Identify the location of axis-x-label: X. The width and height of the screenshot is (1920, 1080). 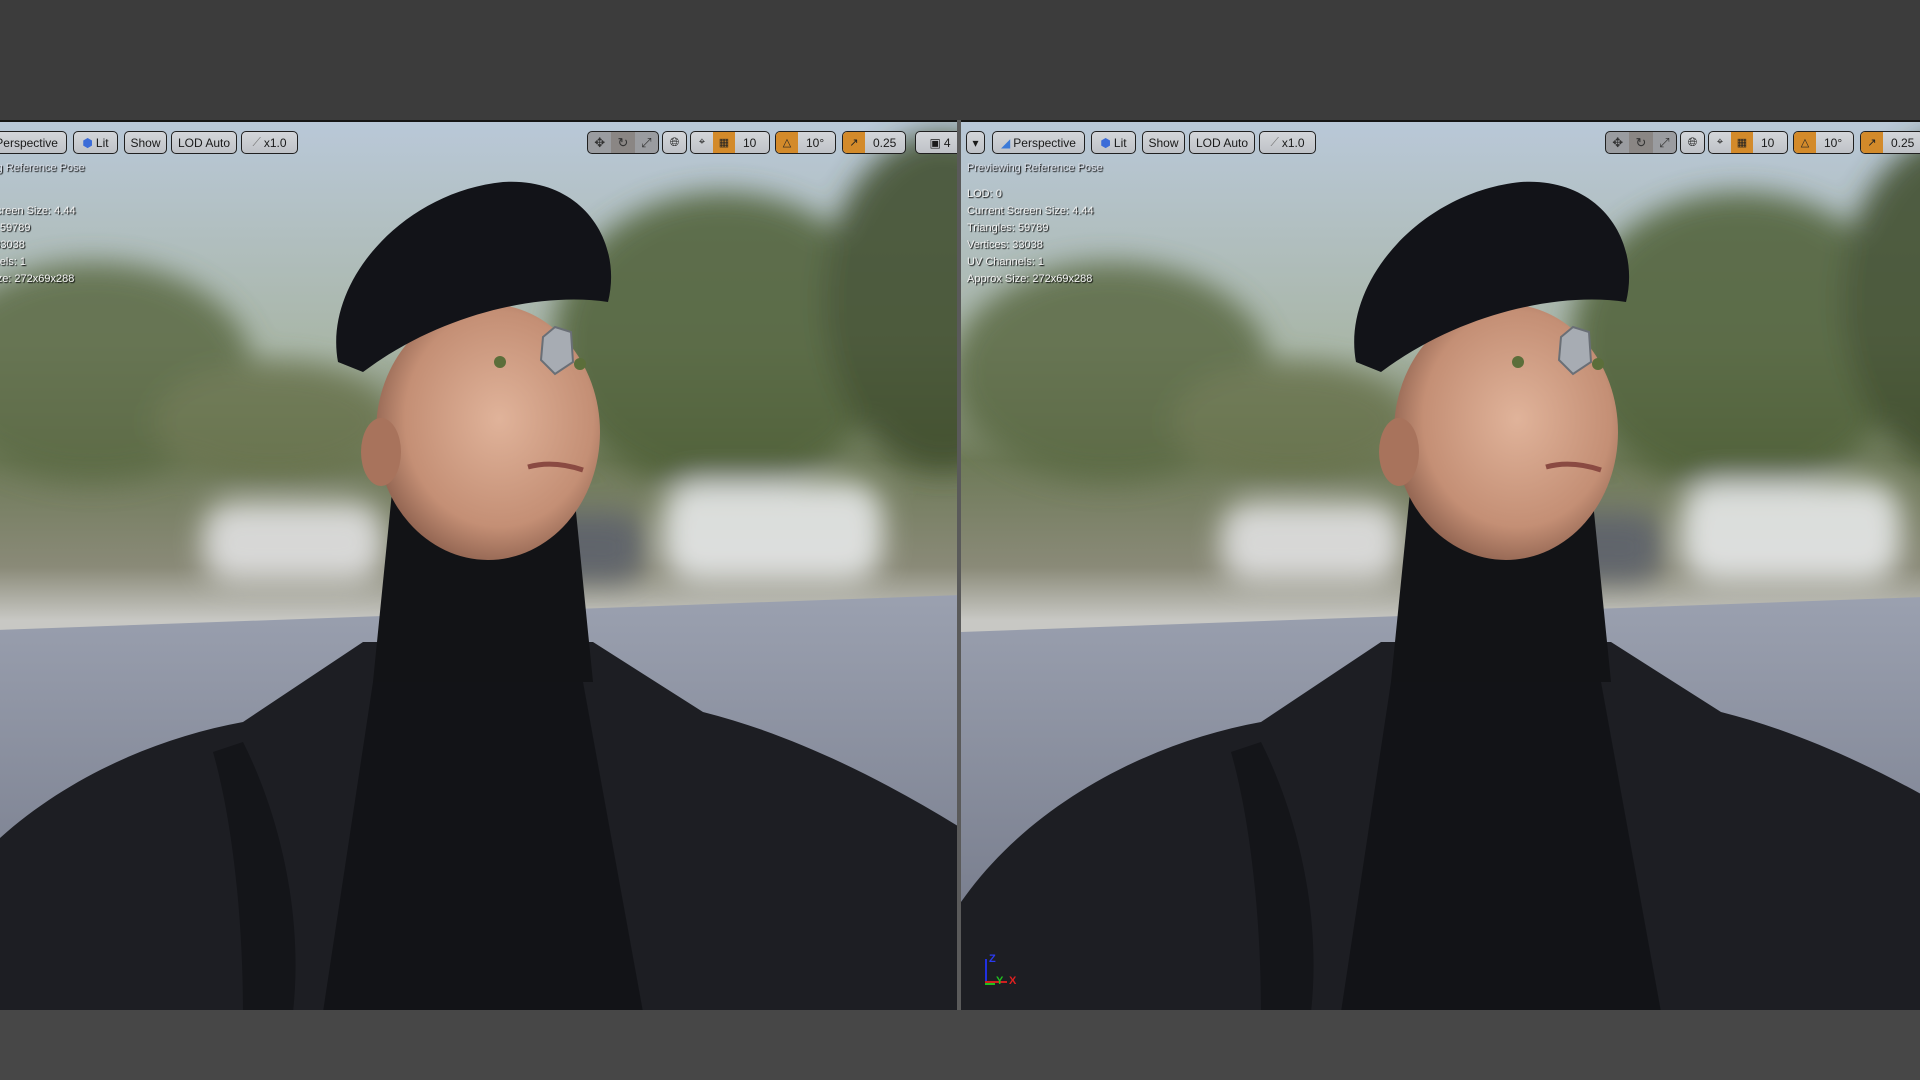
(1013, 981).